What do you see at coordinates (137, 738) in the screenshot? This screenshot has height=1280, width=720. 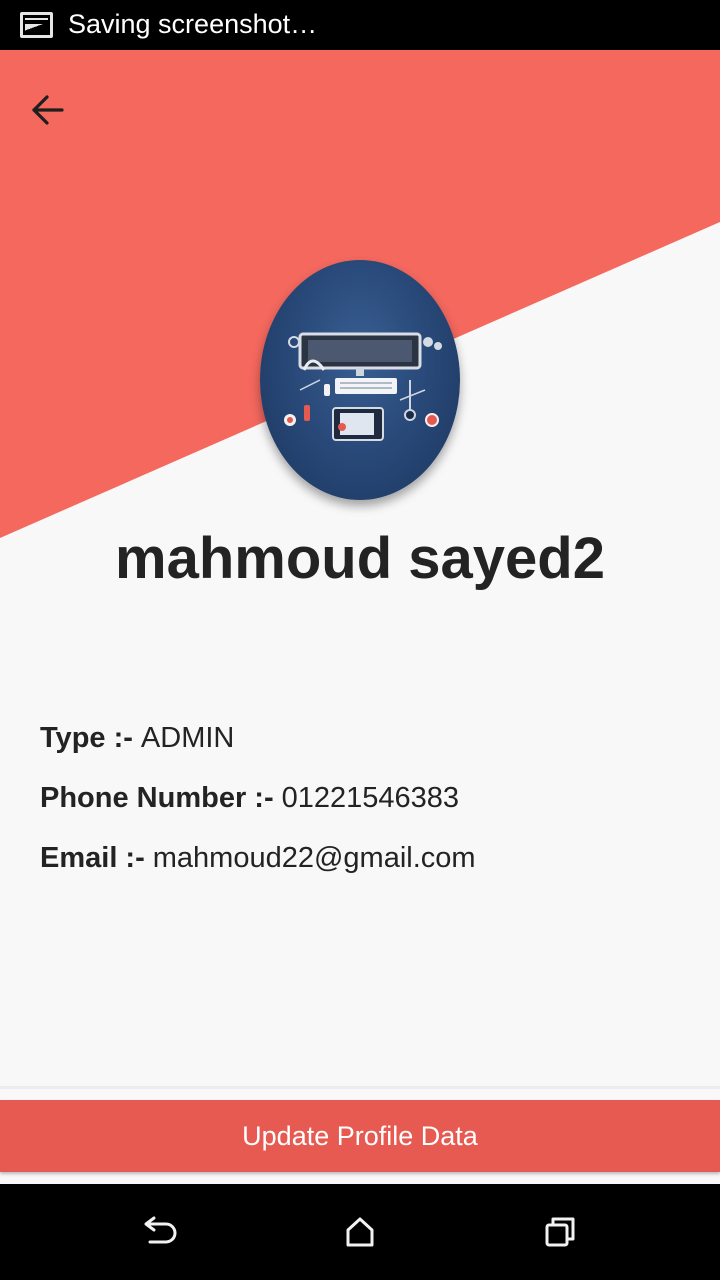 I see `type-row: Type :- ADMIN` at bounding box center [137, 738].